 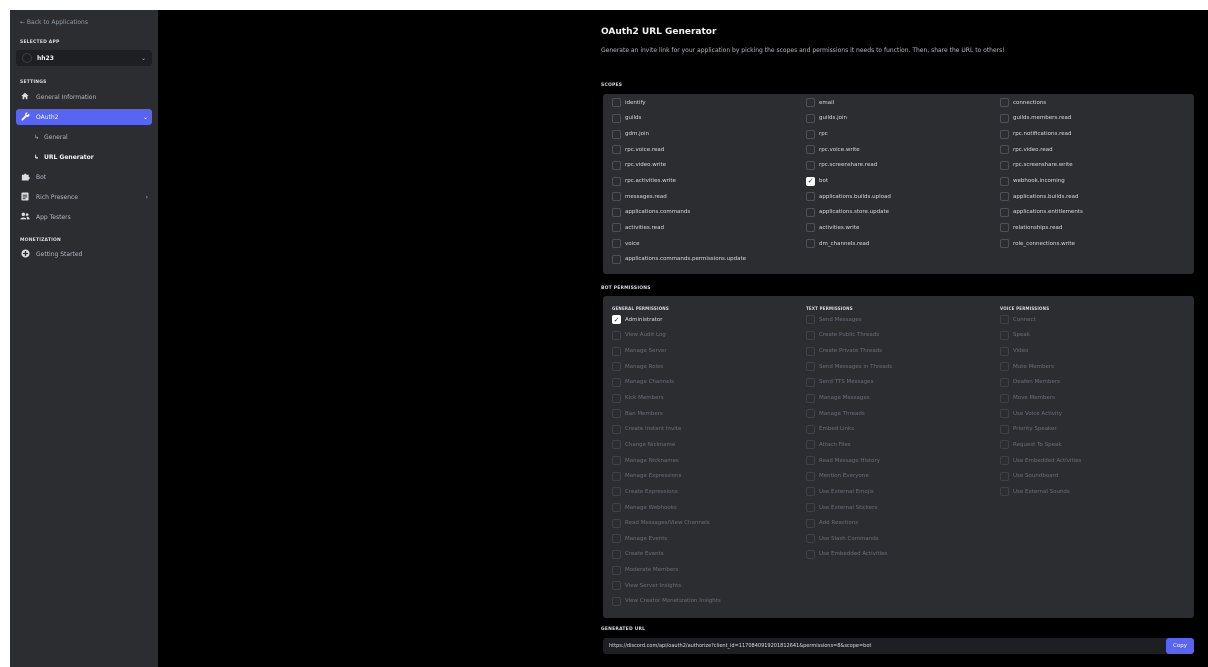 I want to click on permission-option: Create Public Threads, so click(x=903, y=336).